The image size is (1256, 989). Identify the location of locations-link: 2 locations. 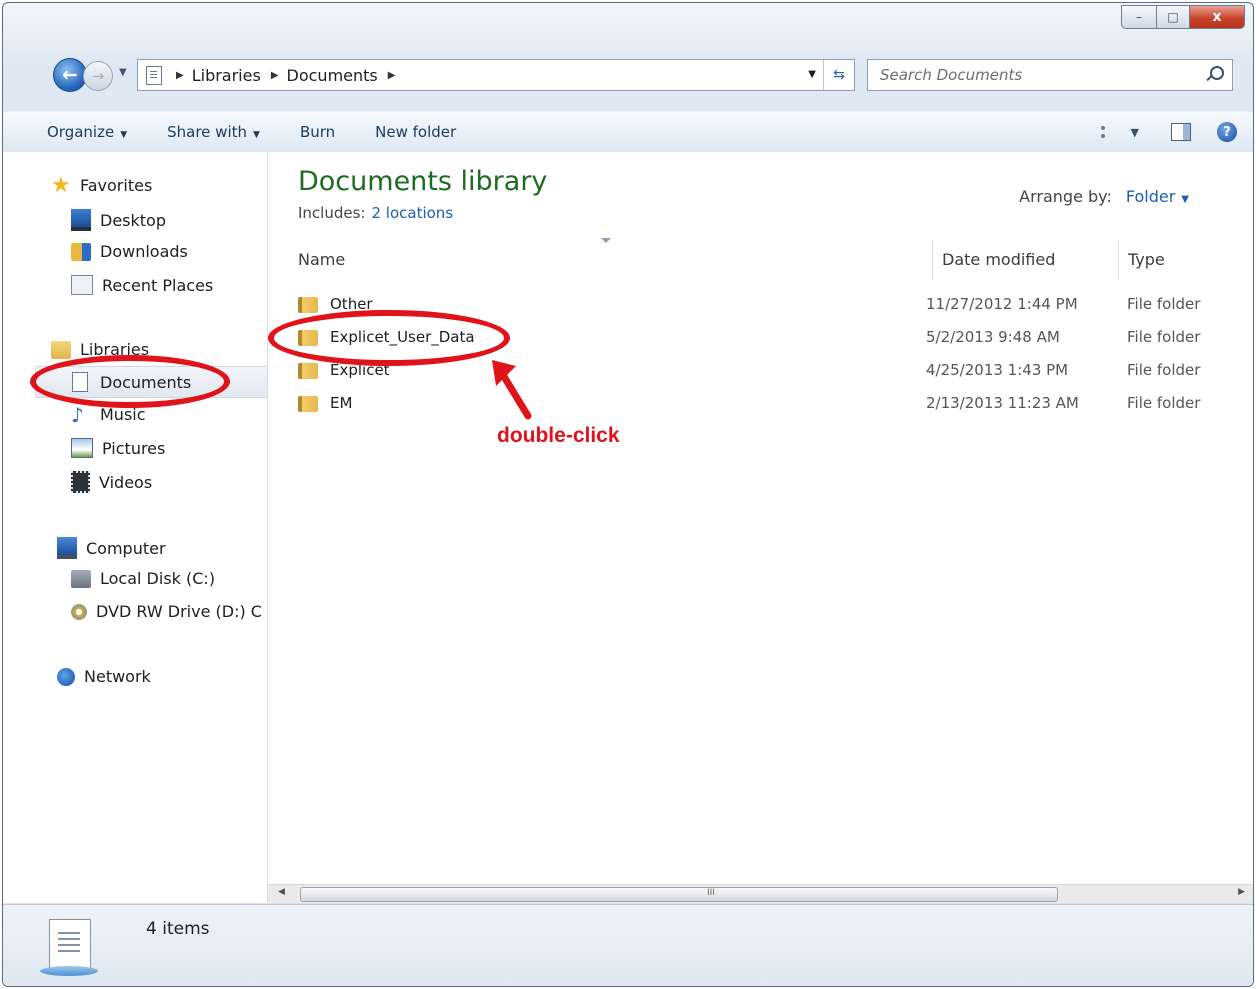
(412, 213).